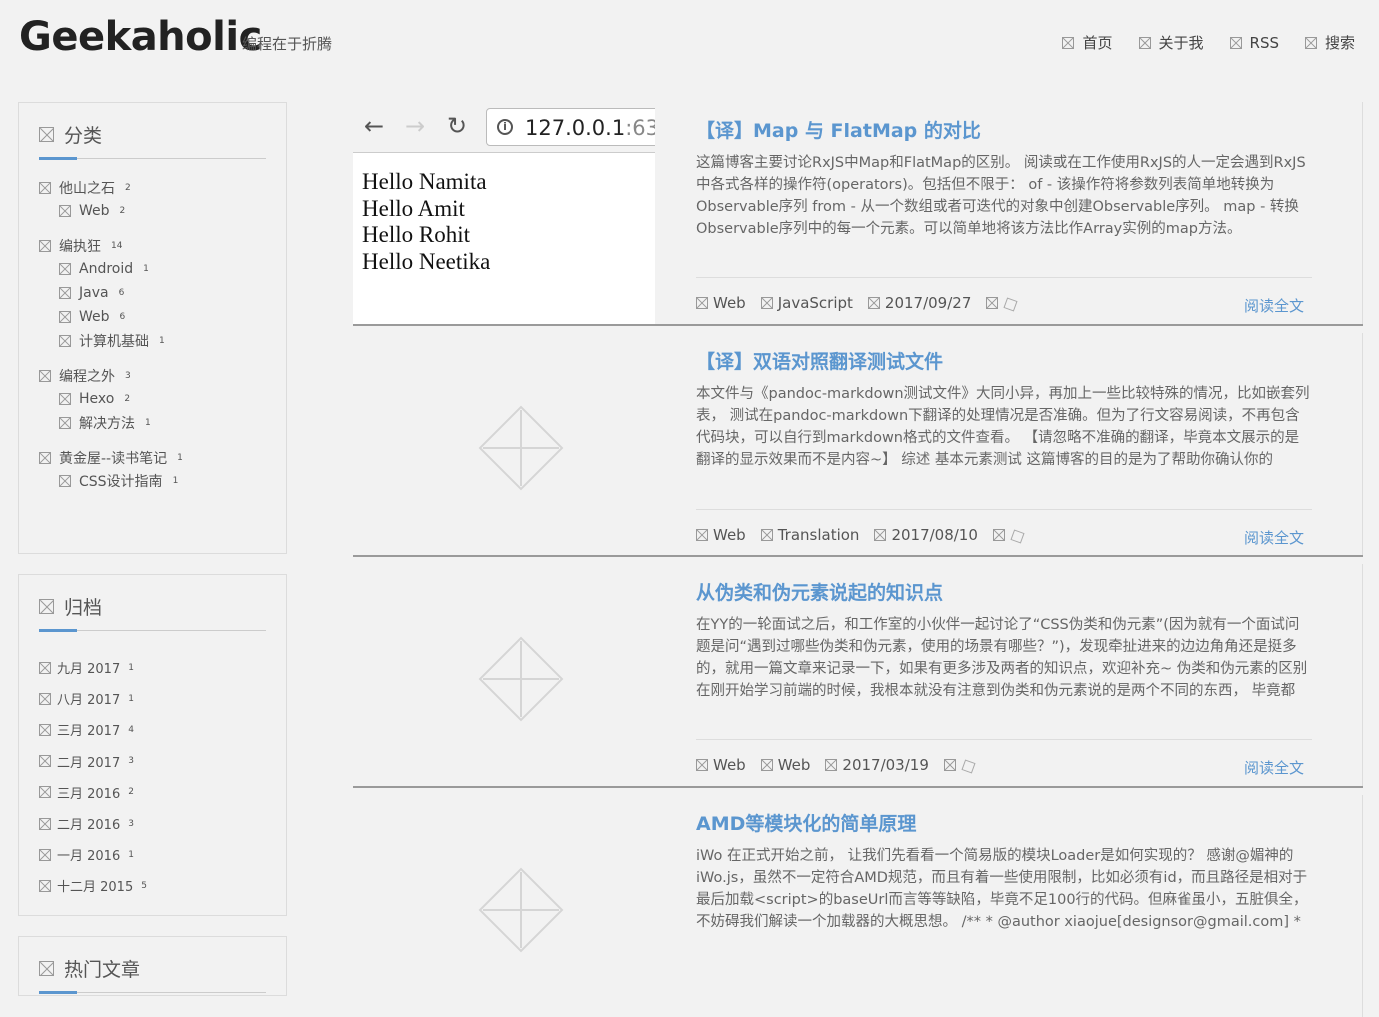  What do you see at coordinates (89, 701) in the screenshot?
I see `archive-label: 八月 2017` at bounding box center [89, 701].